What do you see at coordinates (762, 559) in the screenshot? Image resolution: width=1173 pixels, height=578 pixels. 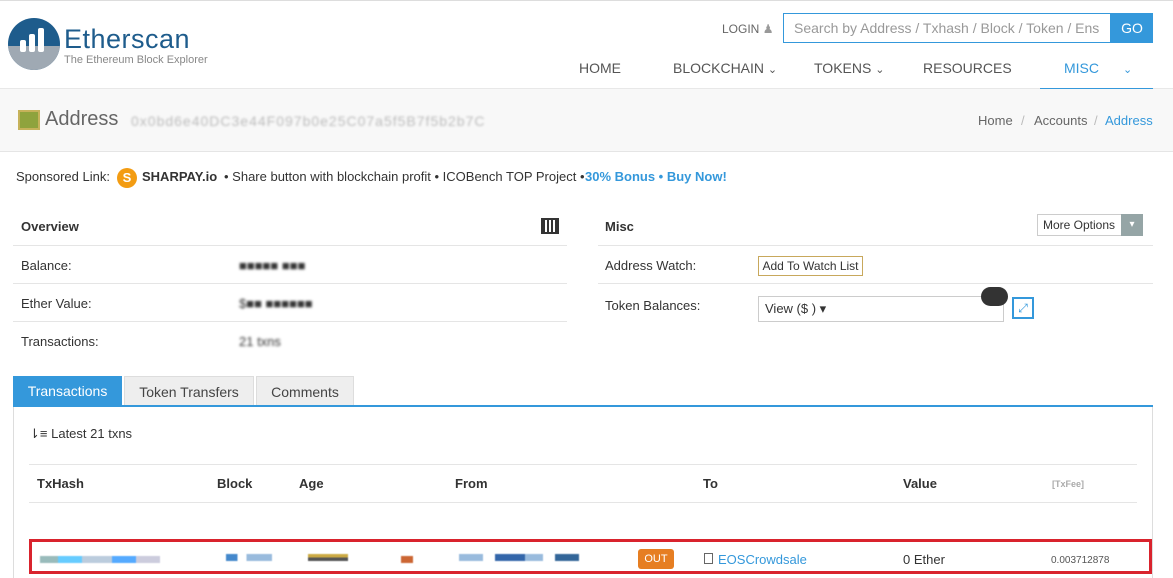 I see `to-link: EOSCrowdsale` at bounding box center [762, 559].